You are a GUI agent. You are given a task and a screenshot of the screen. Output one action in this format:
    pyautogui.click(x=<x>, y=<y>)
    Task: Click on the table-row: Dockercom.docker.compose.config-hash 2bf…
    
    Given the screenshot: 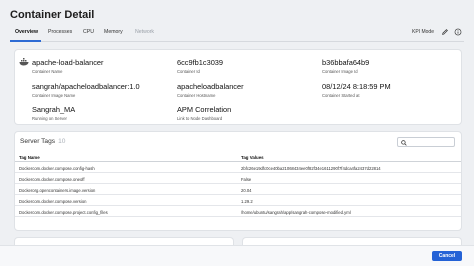 What is the action you would take?
    pyautogui.click(x=238, y=167)
    